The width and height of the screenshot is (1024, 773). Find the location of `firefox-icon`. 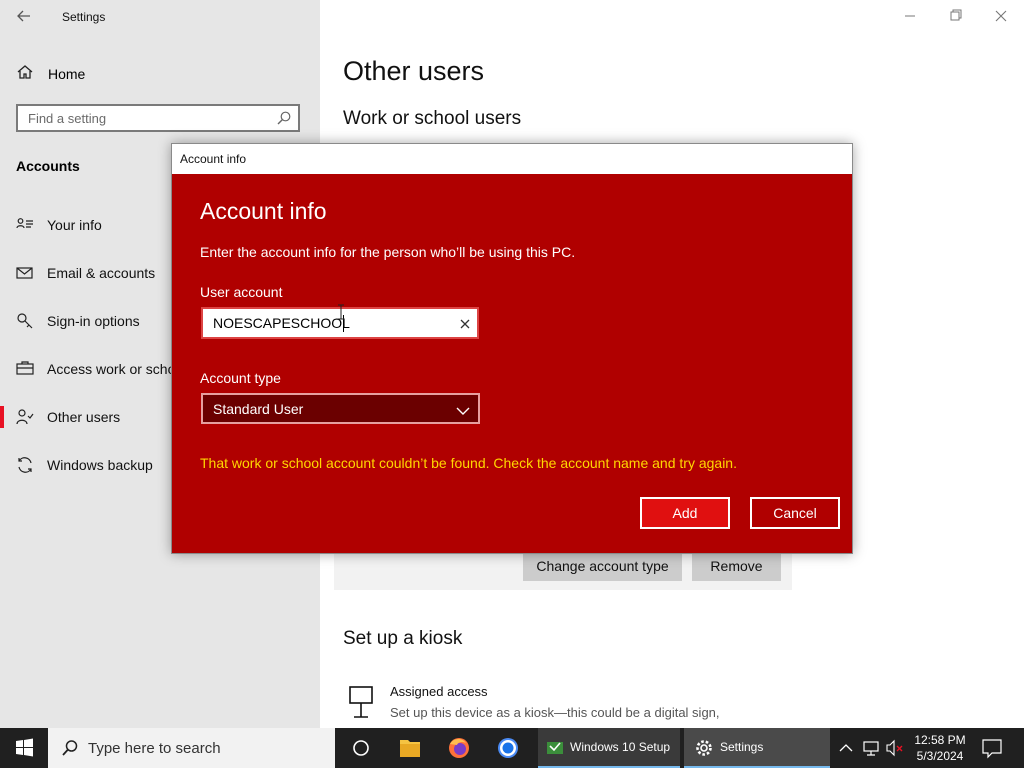

firefox-icon is located at coordinates (459, 748).